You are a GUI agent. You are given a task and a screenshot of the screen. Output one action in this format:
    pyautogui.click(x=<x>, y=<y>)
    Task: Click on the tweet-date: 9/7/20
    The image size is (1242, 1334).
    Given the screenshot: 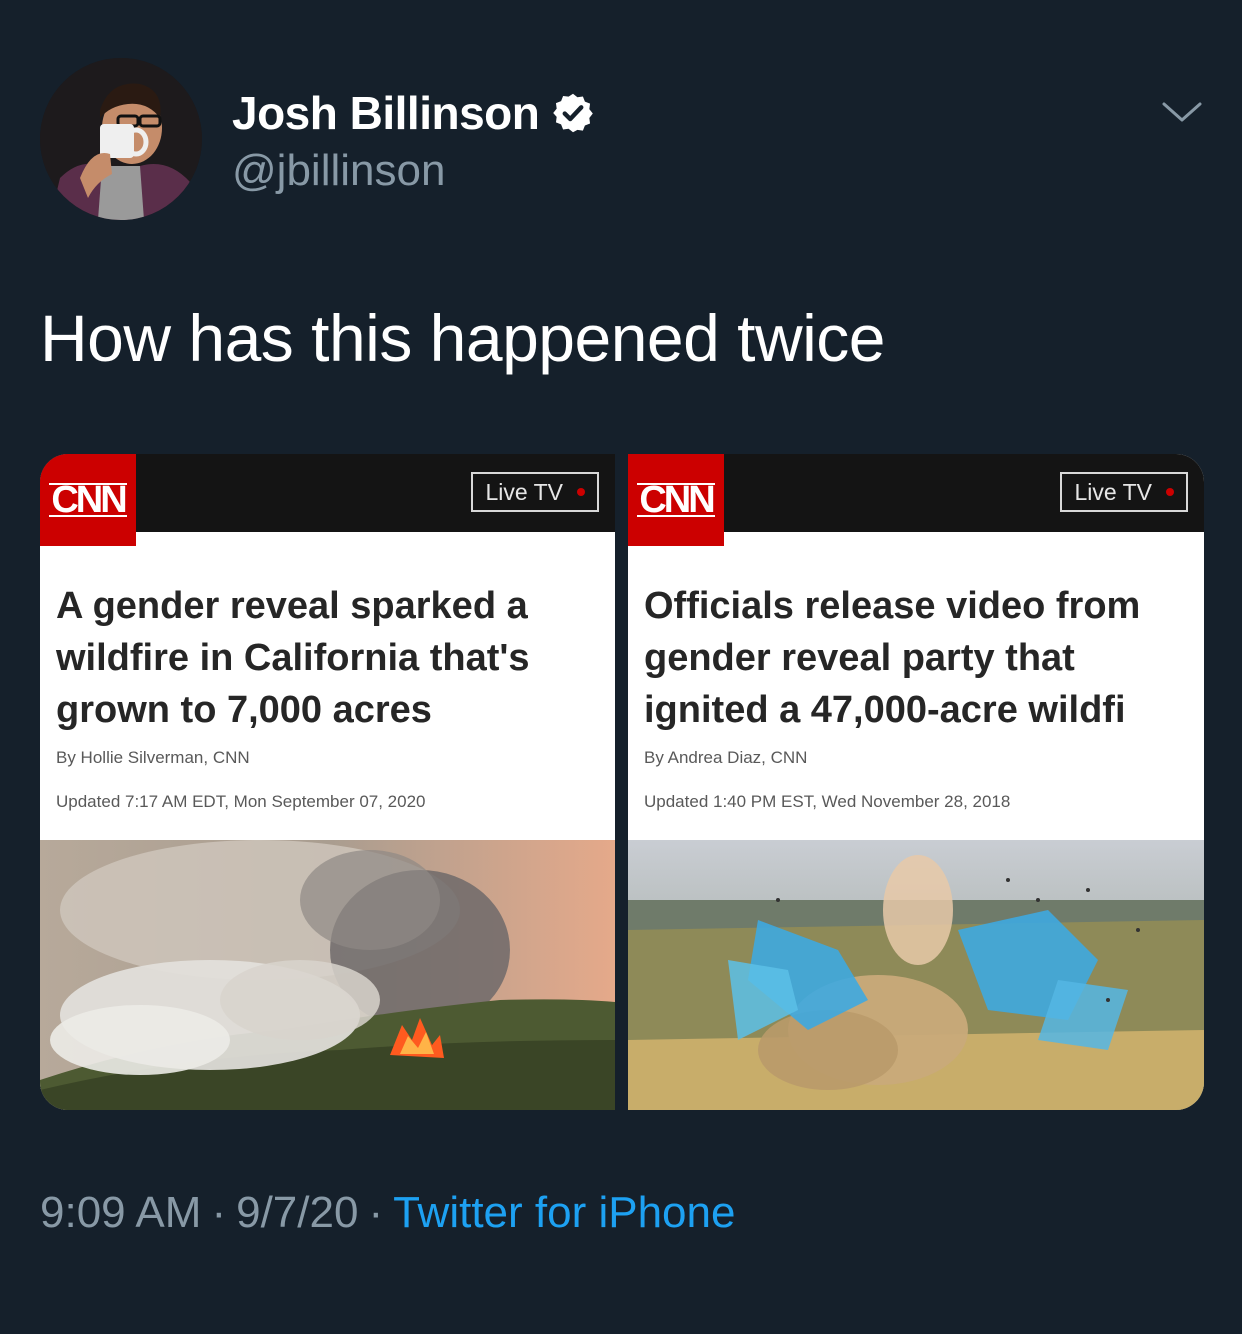 What is the action you would take?
    pyautogui.click(x=297, y=1212)
    